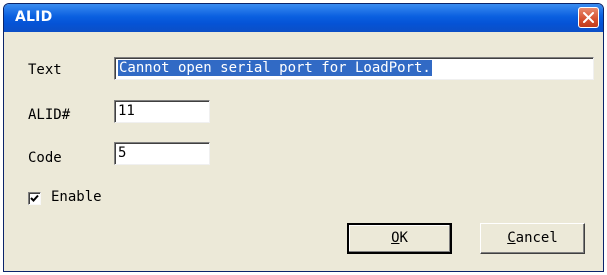 This screenshot has height=275, width=607. Describe the element at coordinates (395, 238) in the screenshot. I see `ok-mnemonic: O` at that location.